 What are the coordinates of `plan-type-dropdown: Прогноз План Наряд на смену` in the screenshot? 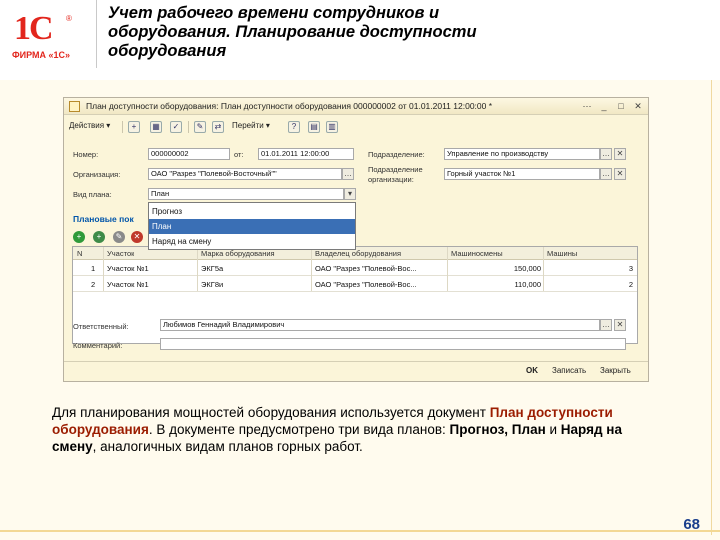 It's located at (252, 226).